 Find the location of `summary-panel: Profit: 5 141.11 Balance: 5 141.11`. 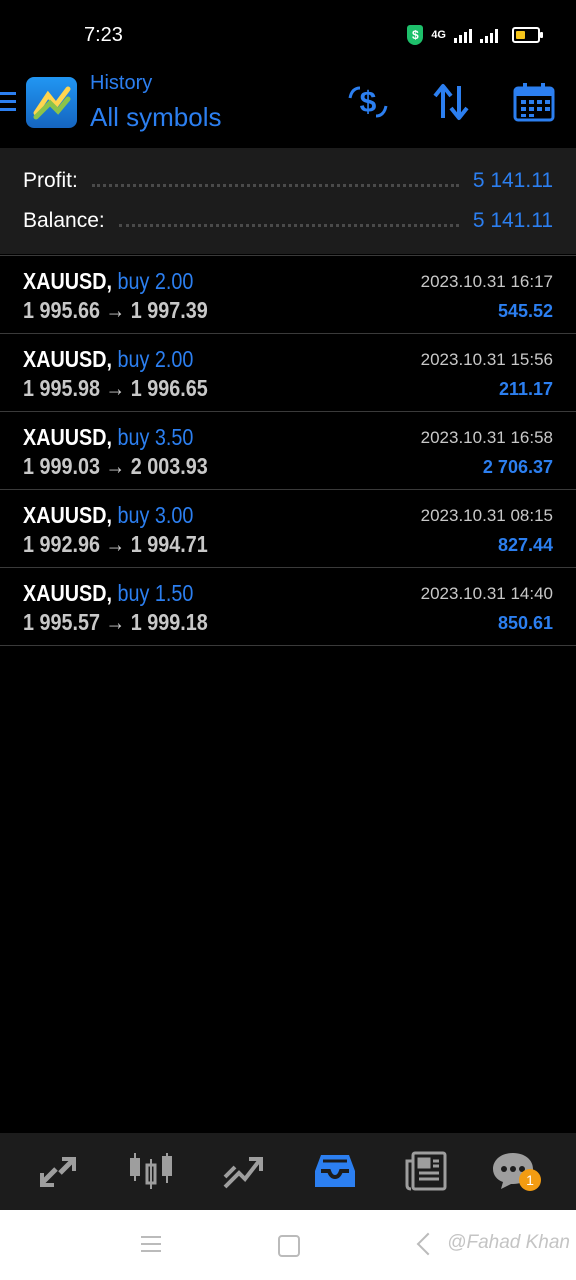

summary-panel: Profit: 5 141.11 Balance: 5 141.11 is located at coordinates (288, 201).